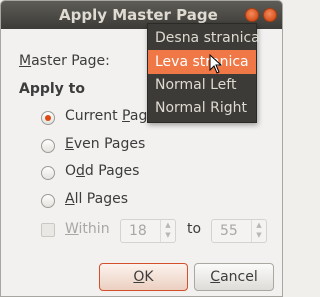 The height and width of the screenshot is (297, 320). I want to click on apply-to-heading: Apply to, so click(52, 89).